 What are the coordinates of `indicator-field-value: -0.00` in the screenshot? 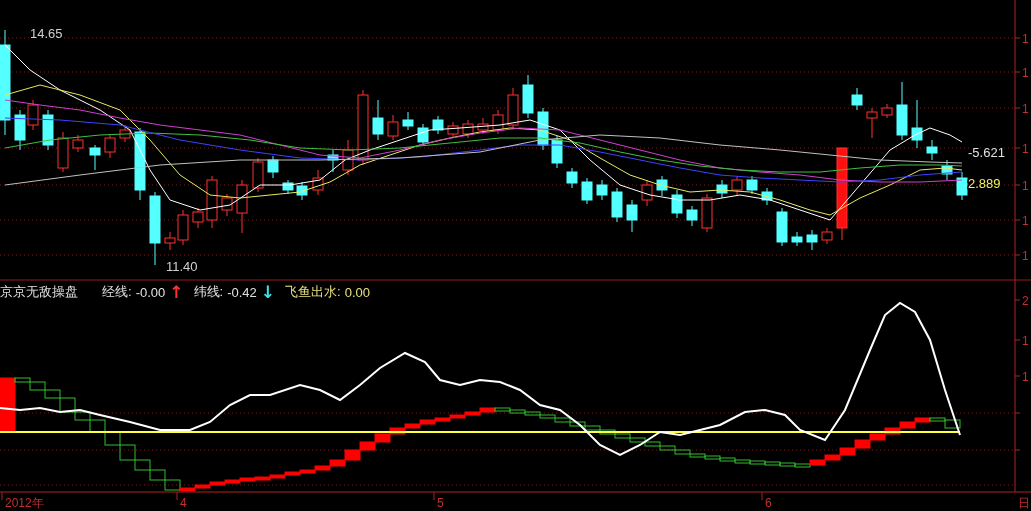 It's located at (150, 292).